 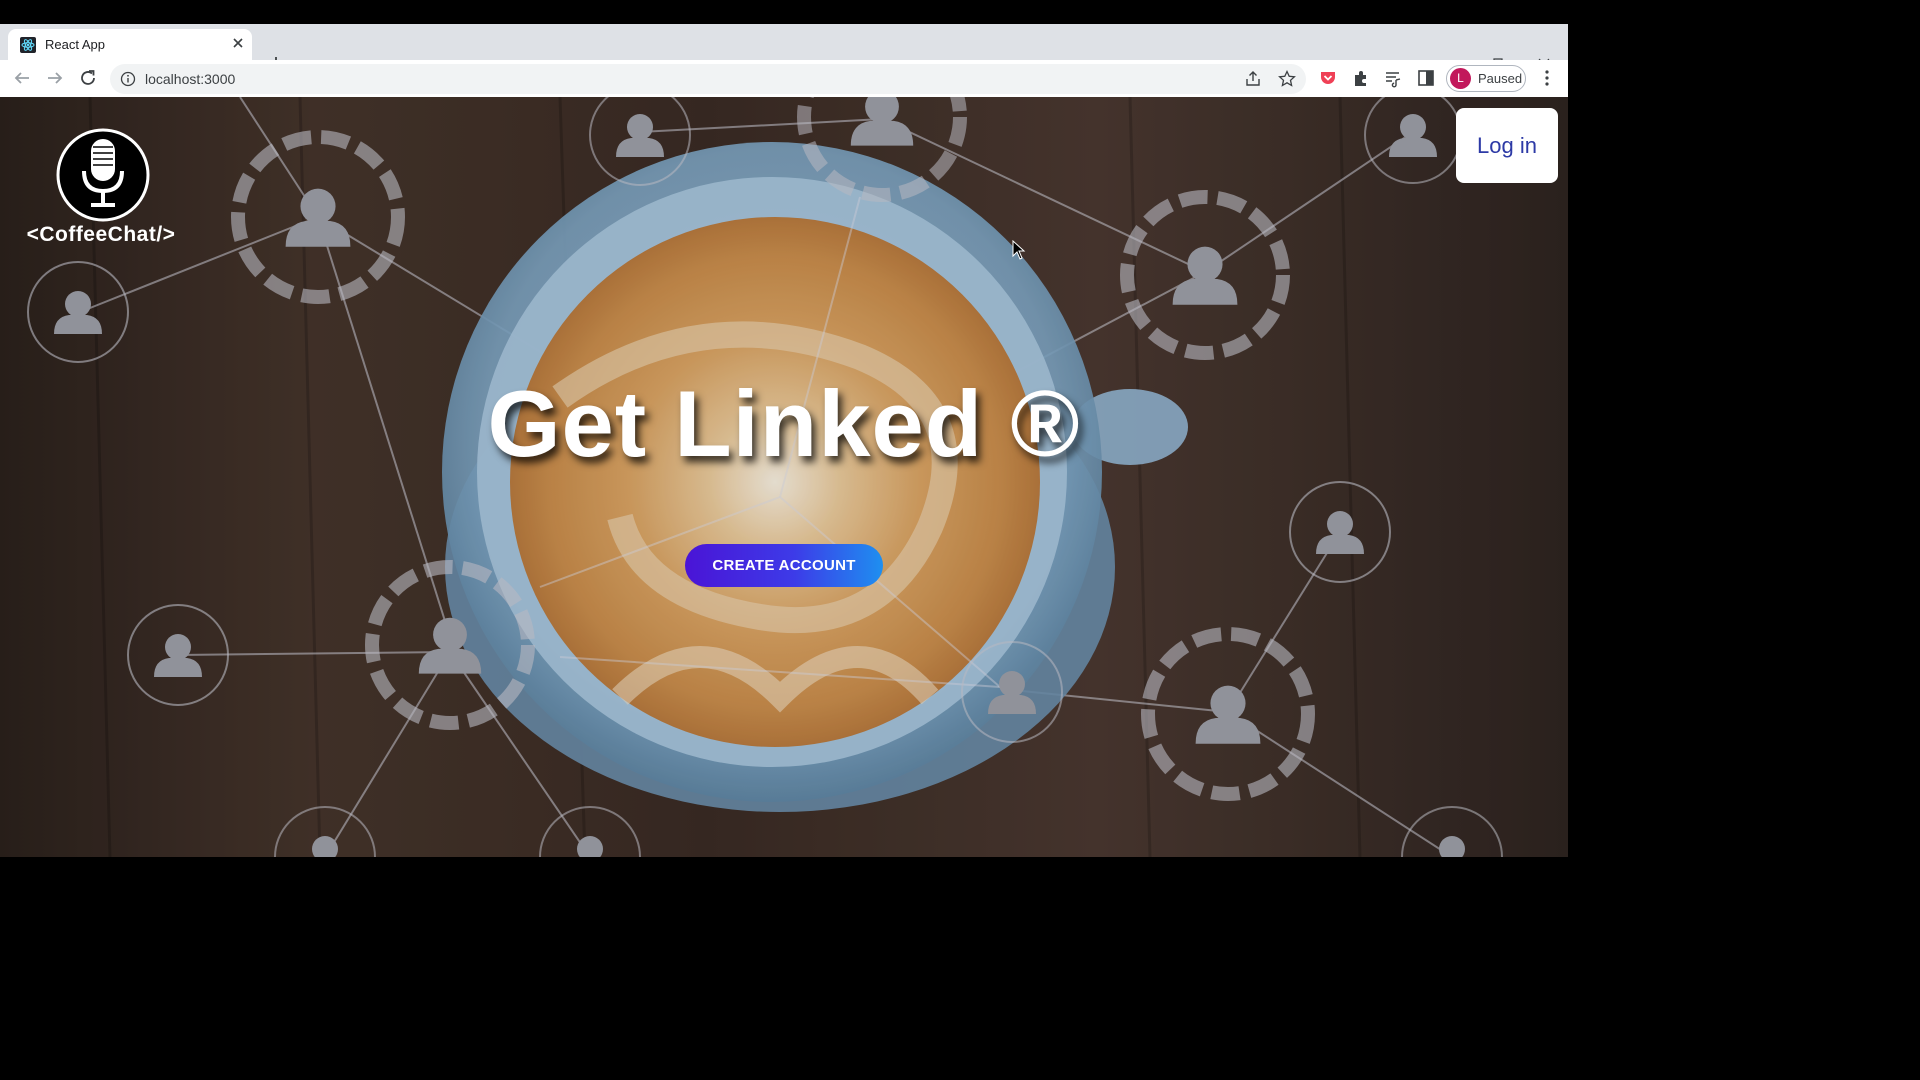 What do you see at coordinates (784, 423) in the screenshot?
I see `hero-title: Get Linked ®` at bounding box center [784, 423].